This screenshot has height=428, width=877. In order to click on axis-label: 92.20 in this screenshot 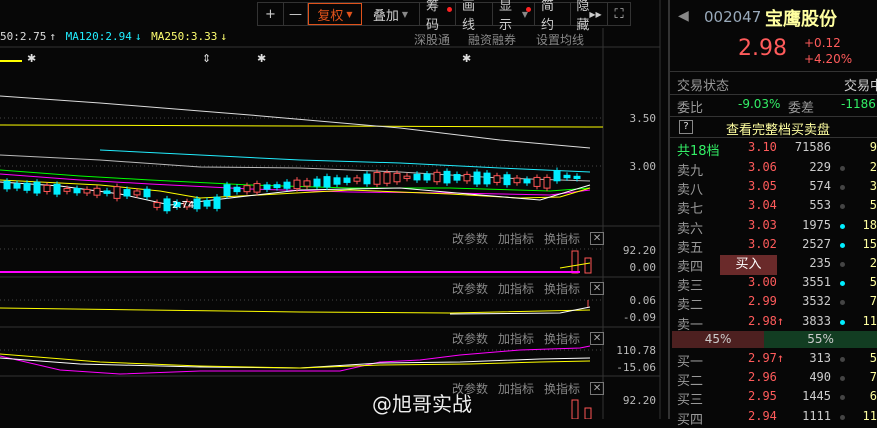, I will do `click(639, 400)`.